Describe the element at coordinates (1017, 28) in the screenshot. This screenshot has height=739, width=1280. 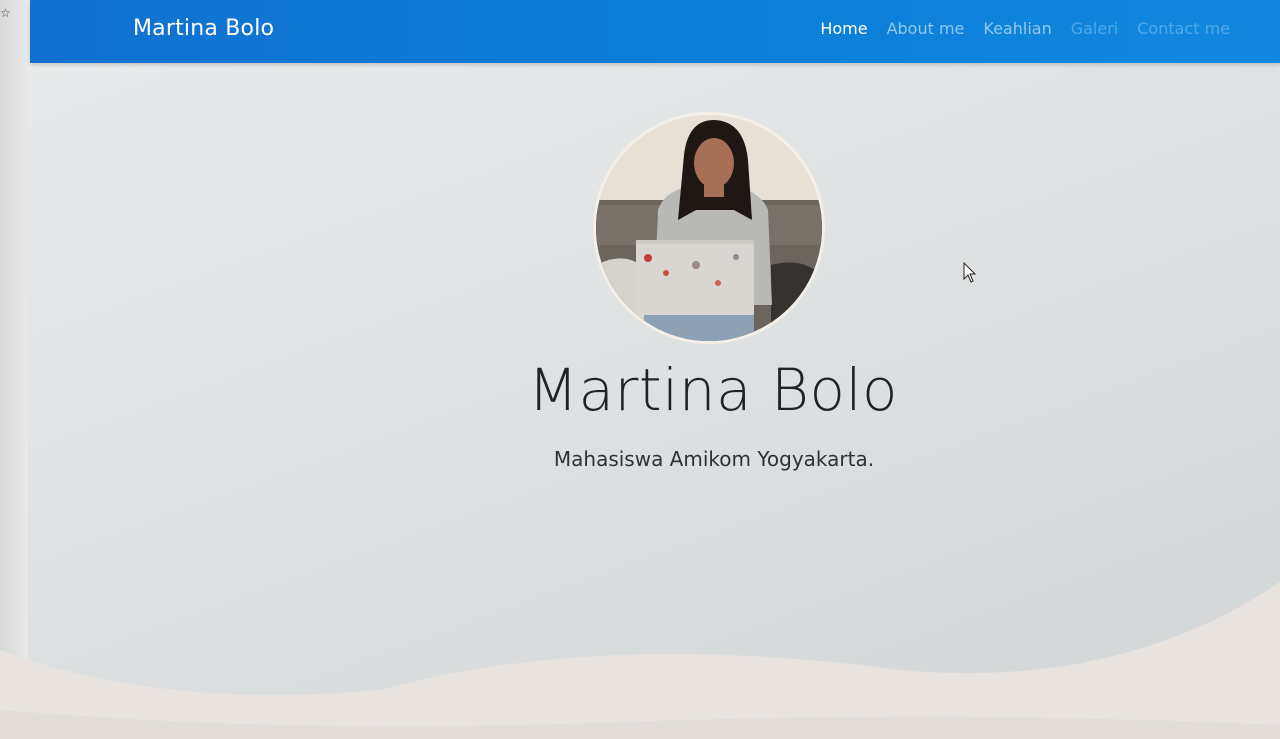
I see `nav-link-keahlian: Keahlian` at that location.